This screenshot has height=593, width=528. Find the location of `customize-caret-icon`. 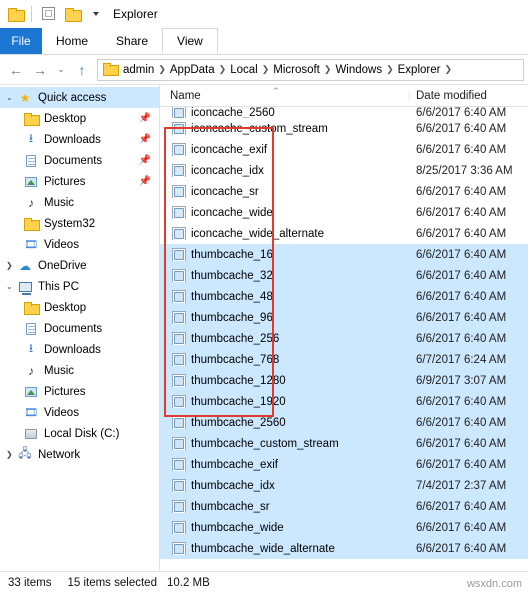

customize-caret-icon is located at coordinates (96, 14).